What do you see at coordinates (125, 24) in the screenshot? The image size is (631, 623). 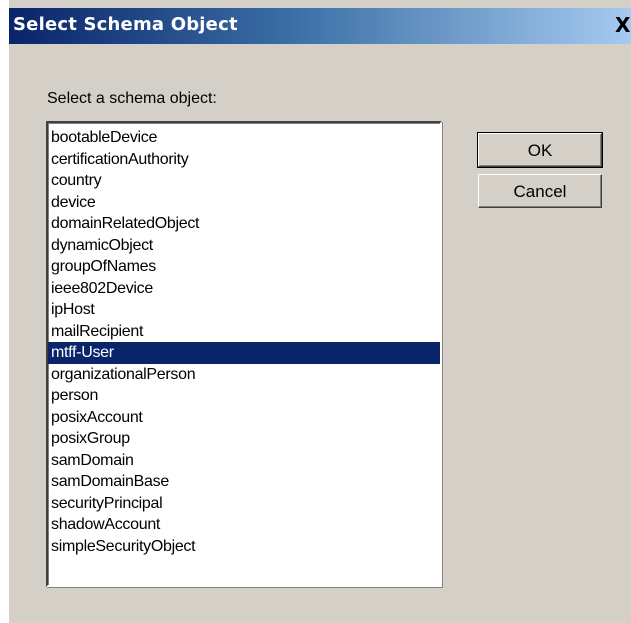 I see `dialog-title: Select Schema Object` at bounding box center [125, 24].